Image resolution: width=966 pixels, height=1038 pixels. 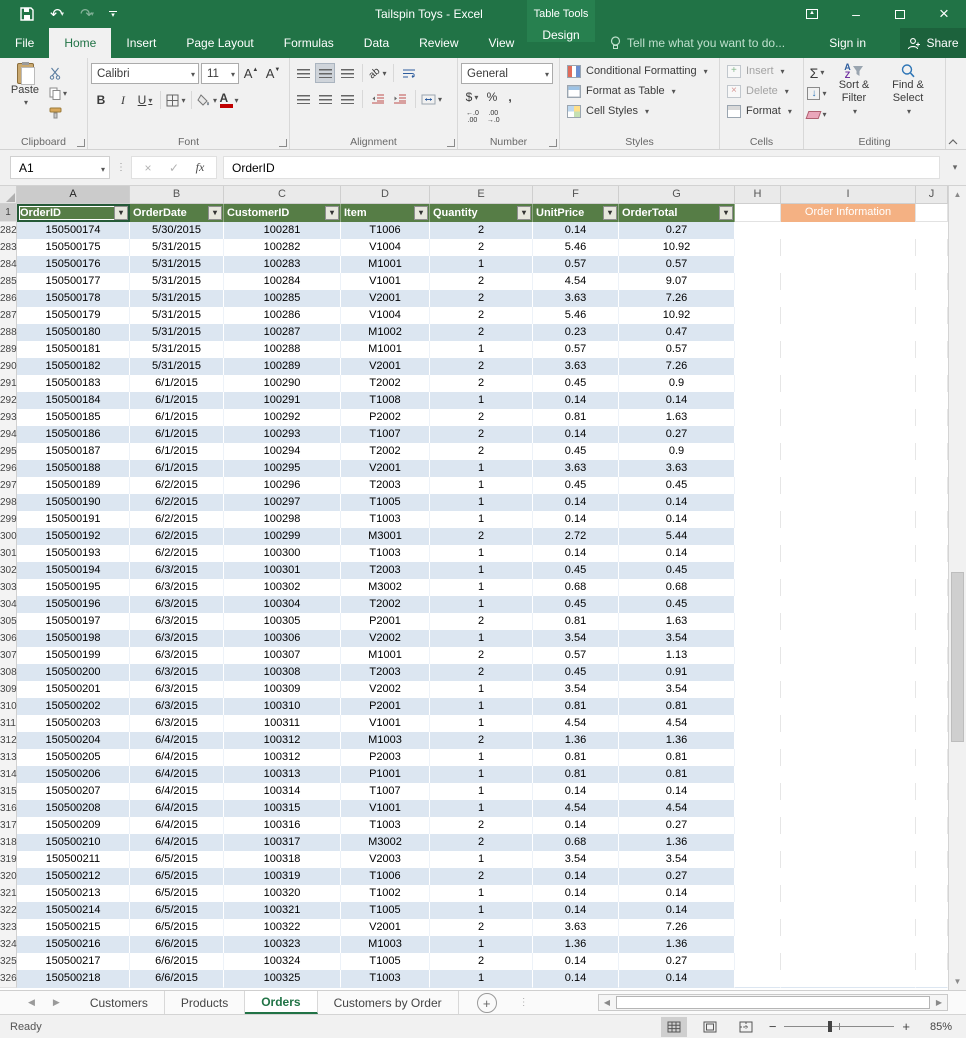 I want to click on cell: P1001, so click(x=385, y=775).